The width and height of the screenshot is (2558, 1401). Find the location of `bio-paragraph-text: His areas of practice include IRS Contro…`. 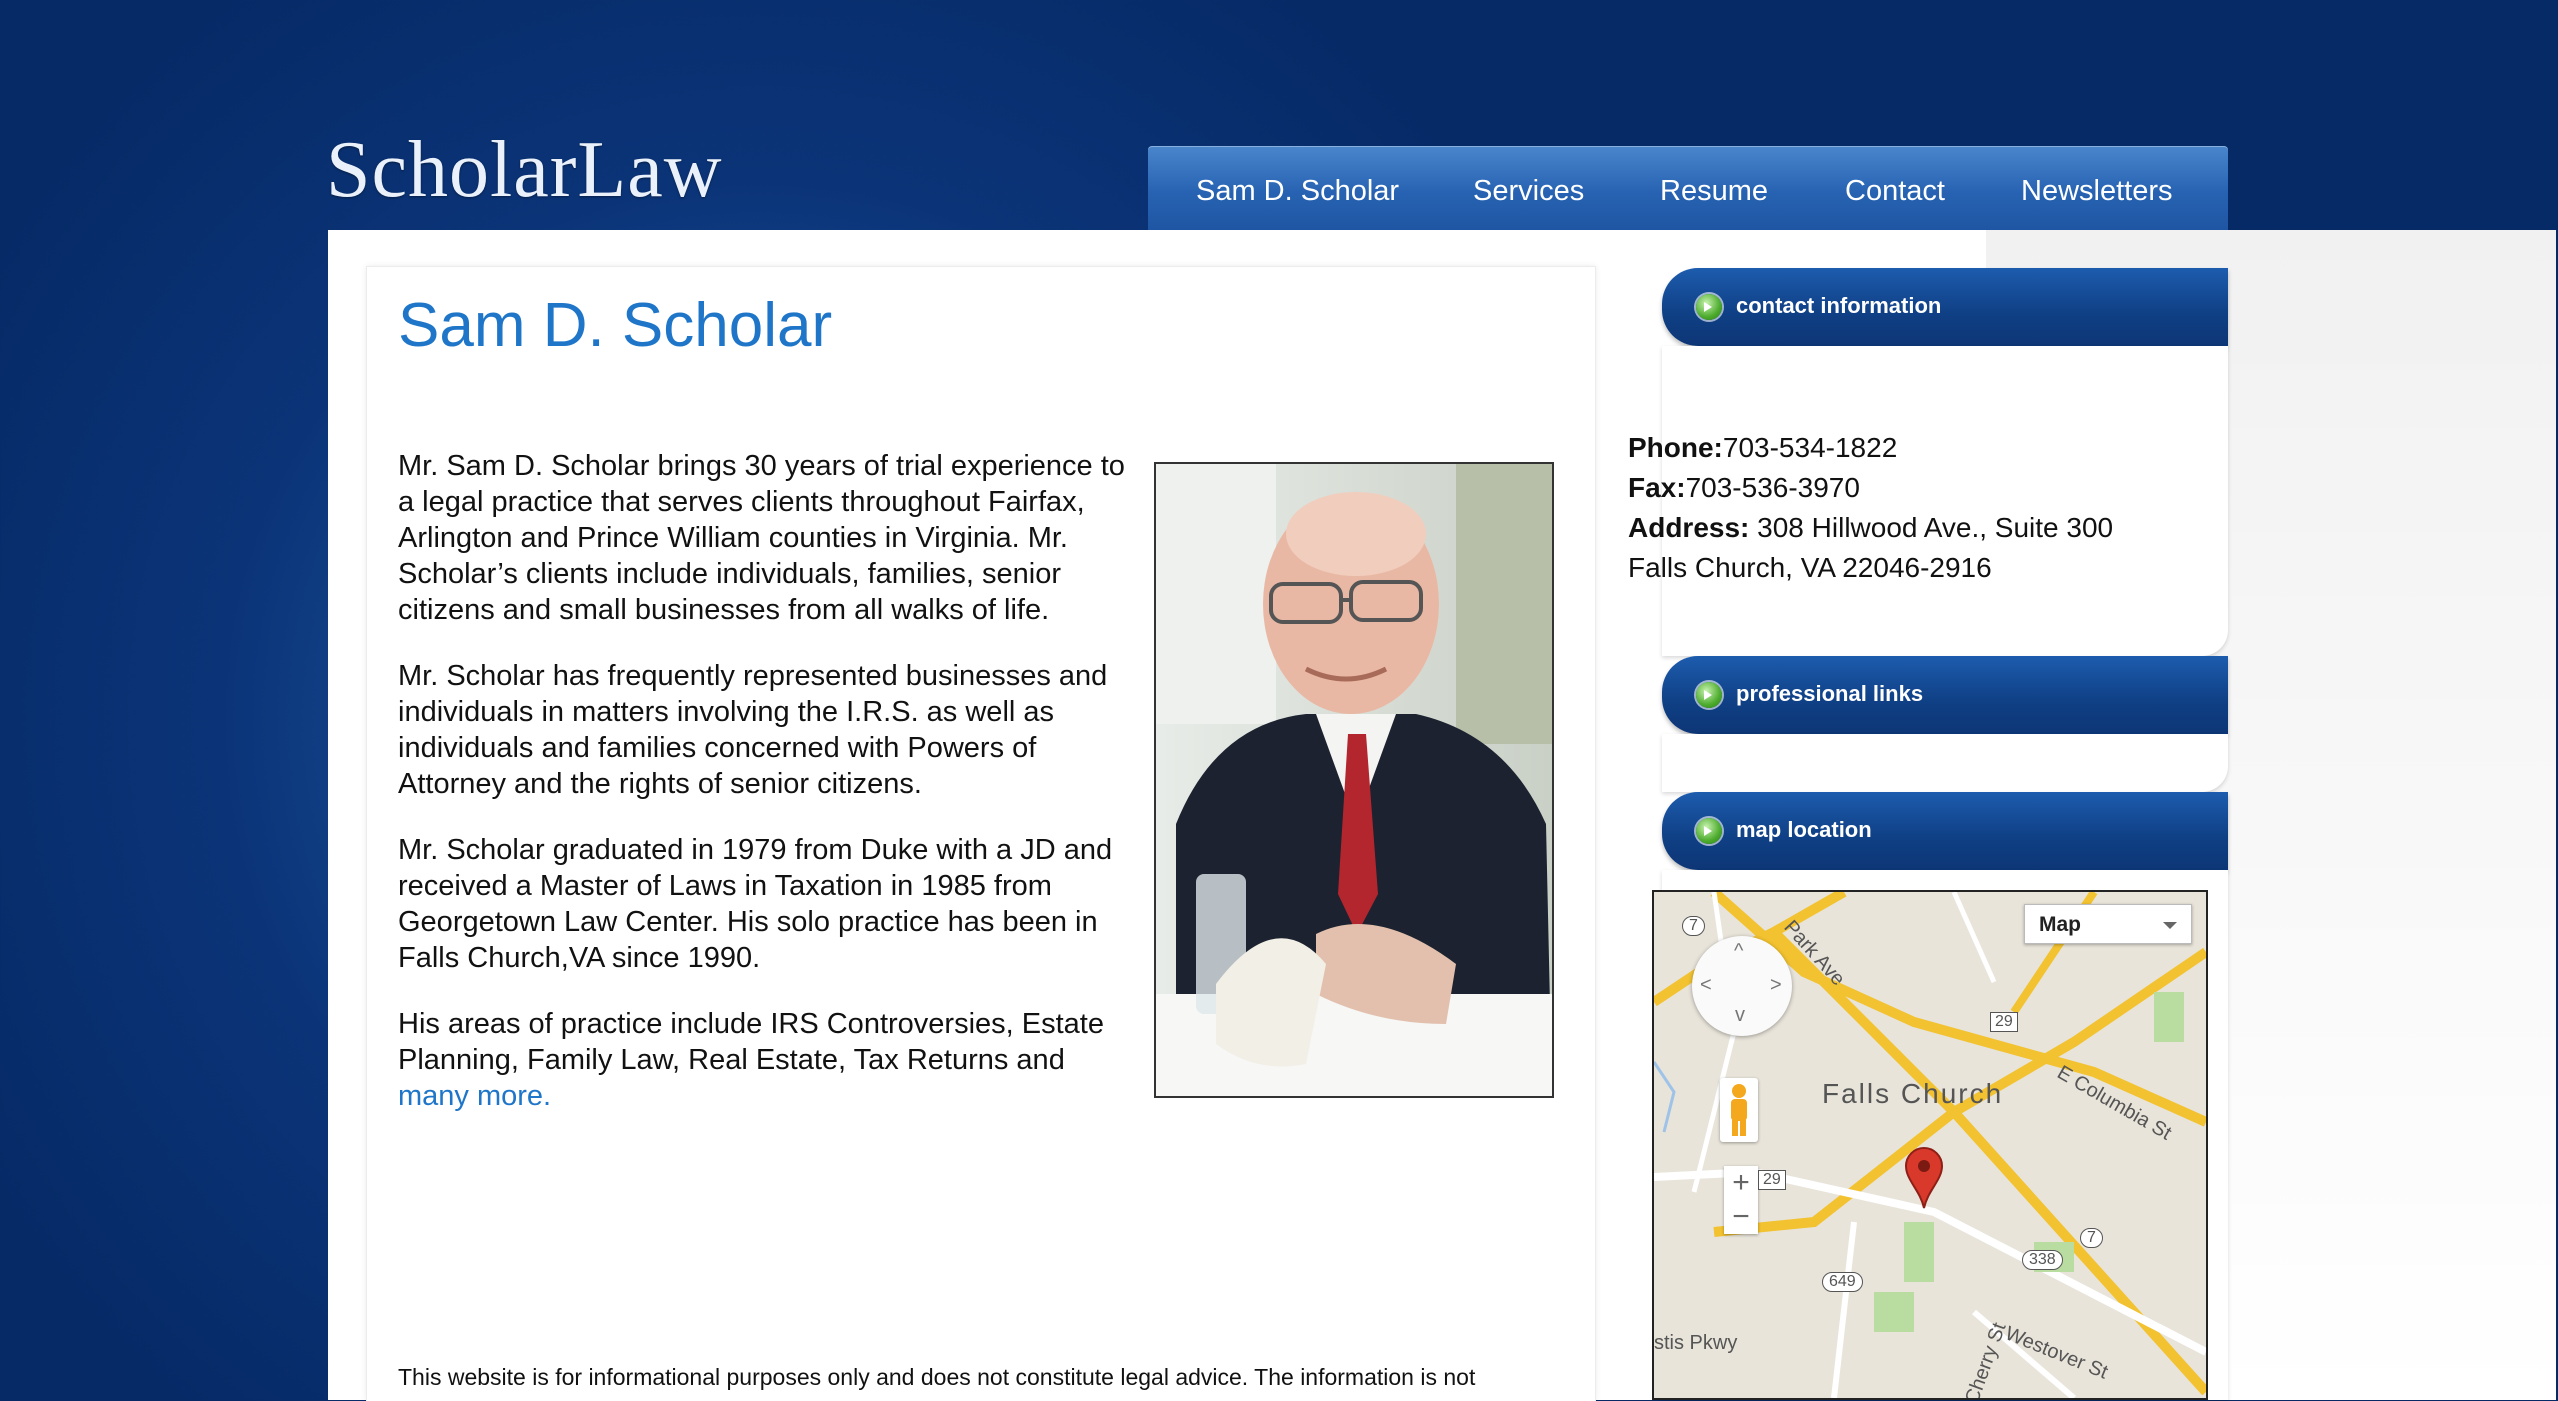

bio-paragraph-text: His areas of practice include IRS Contro… is located at coordinates (751, 1042).